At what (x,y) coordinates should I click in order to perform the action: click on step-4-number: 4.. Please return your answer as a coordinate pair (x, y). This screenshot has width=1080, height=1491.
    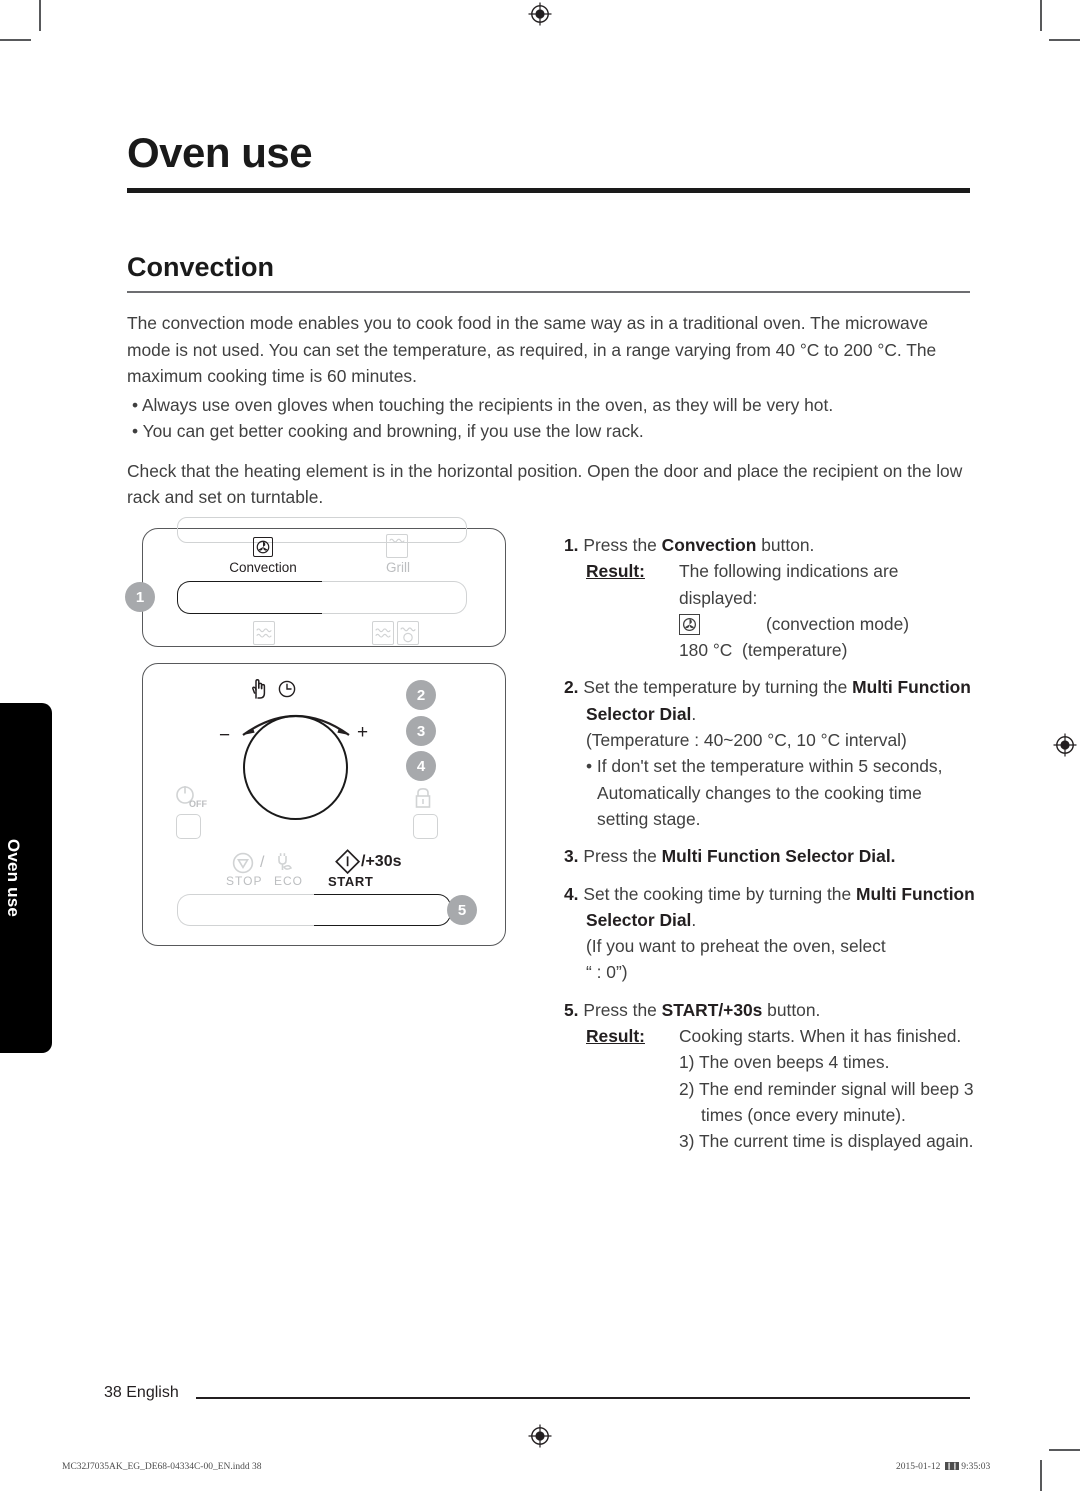
    Looking at the image, I should click on (571, 893).